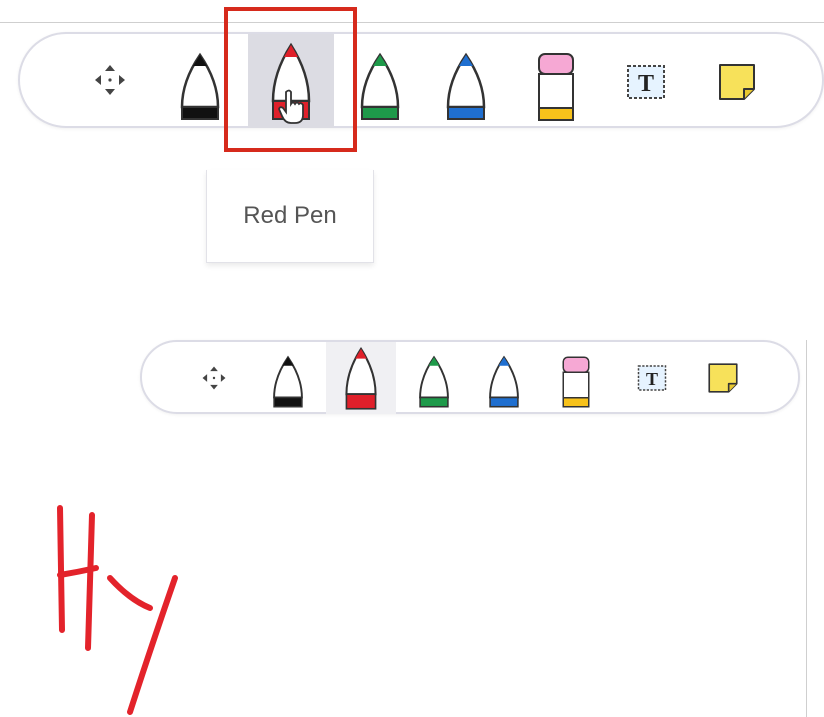 This screenshot has height=717, width=824. What do you see at coordinates (117, 610) in the screenshot?
I see `handwriting-hy` at bounding box center [117, 610].